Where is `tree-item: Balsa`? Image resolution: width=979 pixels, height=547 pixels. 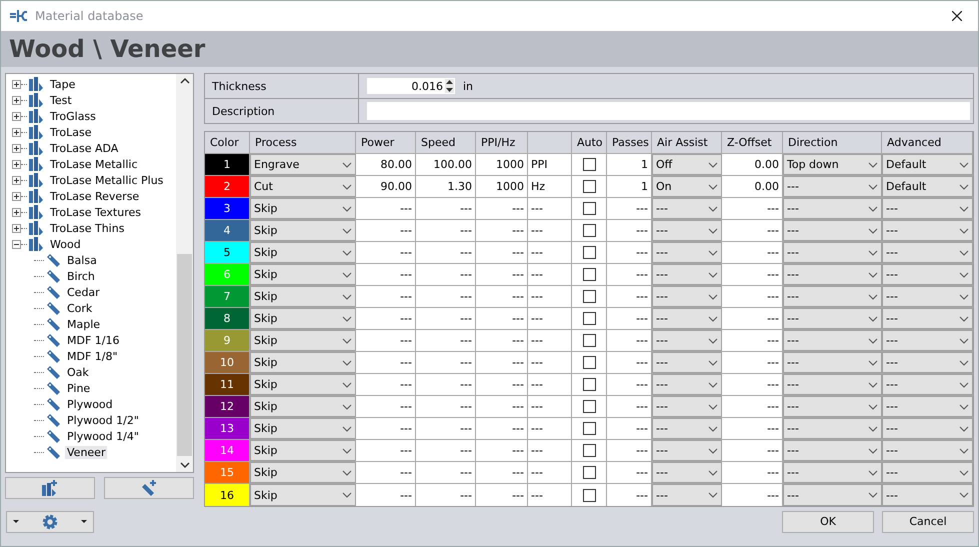 tree-item: Balsa is located at coordinates (82, 260).